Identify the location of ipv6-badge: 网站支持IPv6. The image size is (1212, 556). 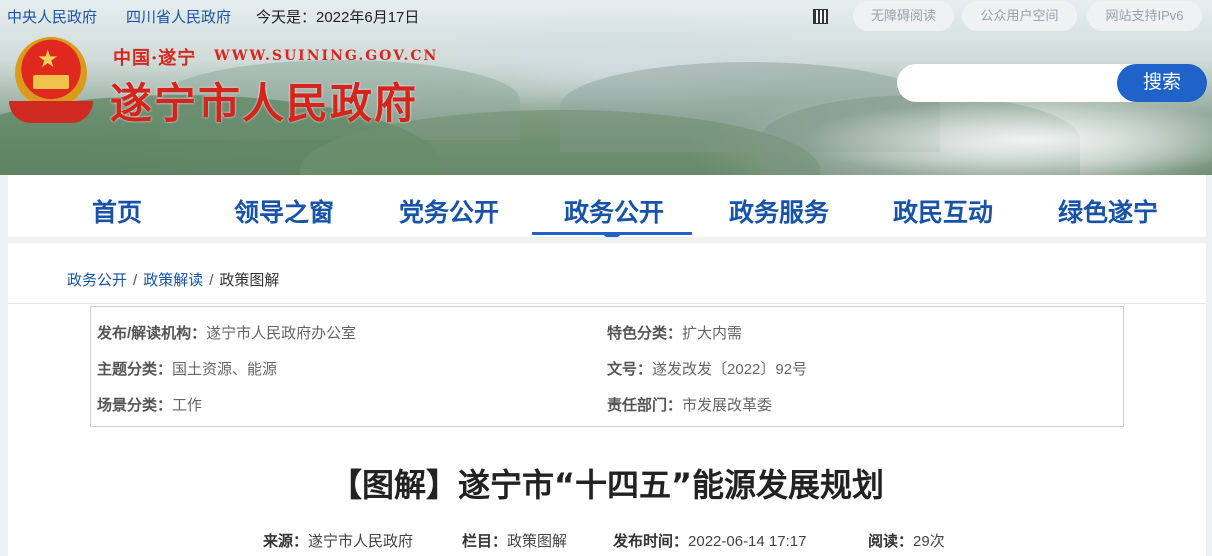
(1144, 16).